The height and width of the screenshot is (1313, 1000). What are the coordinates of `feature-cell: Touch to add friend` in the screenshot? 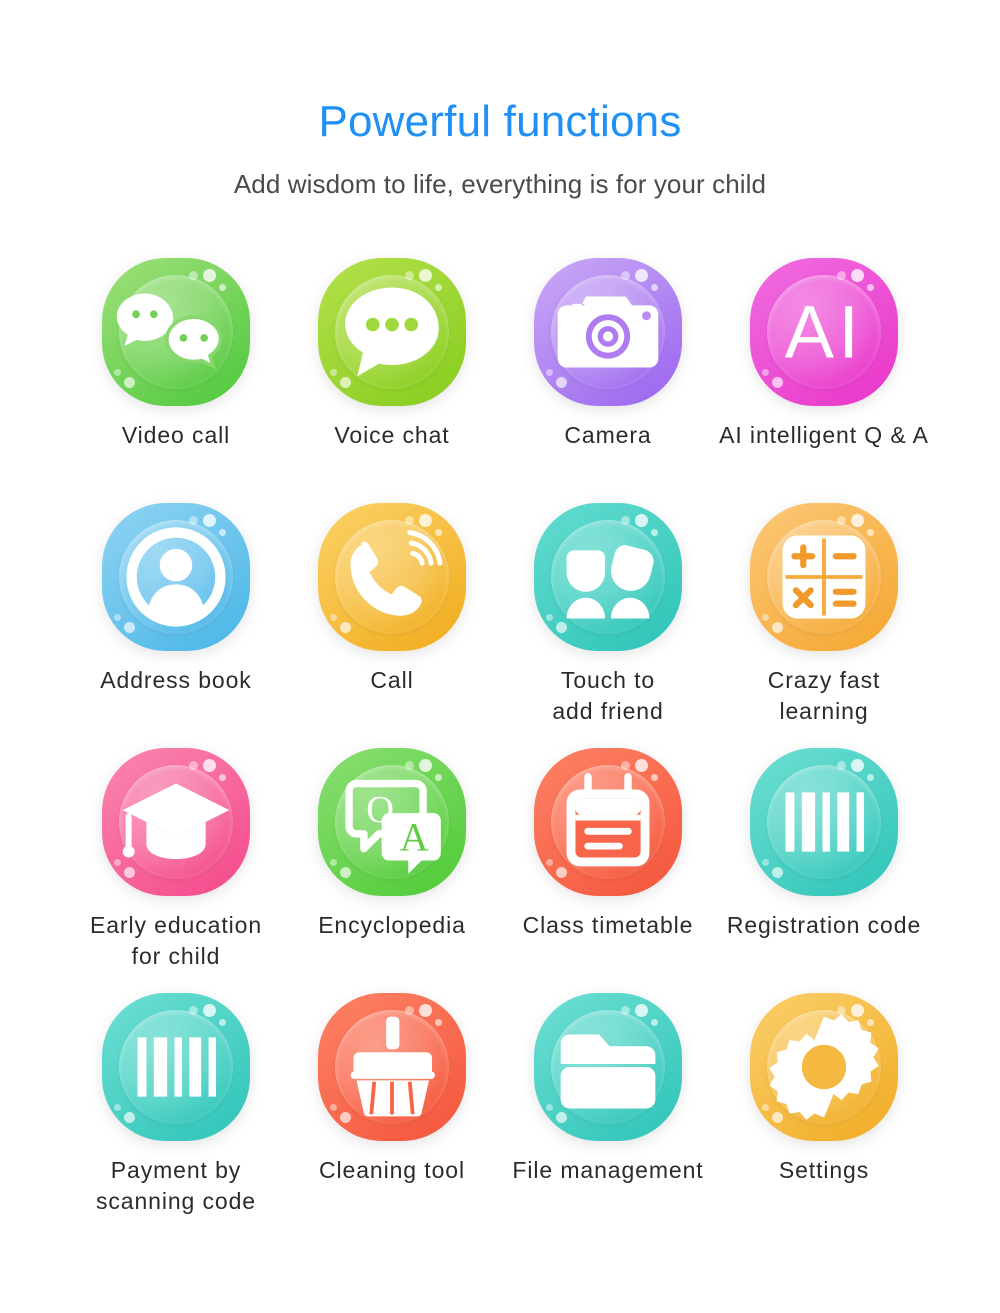 It's located at (608, 625).